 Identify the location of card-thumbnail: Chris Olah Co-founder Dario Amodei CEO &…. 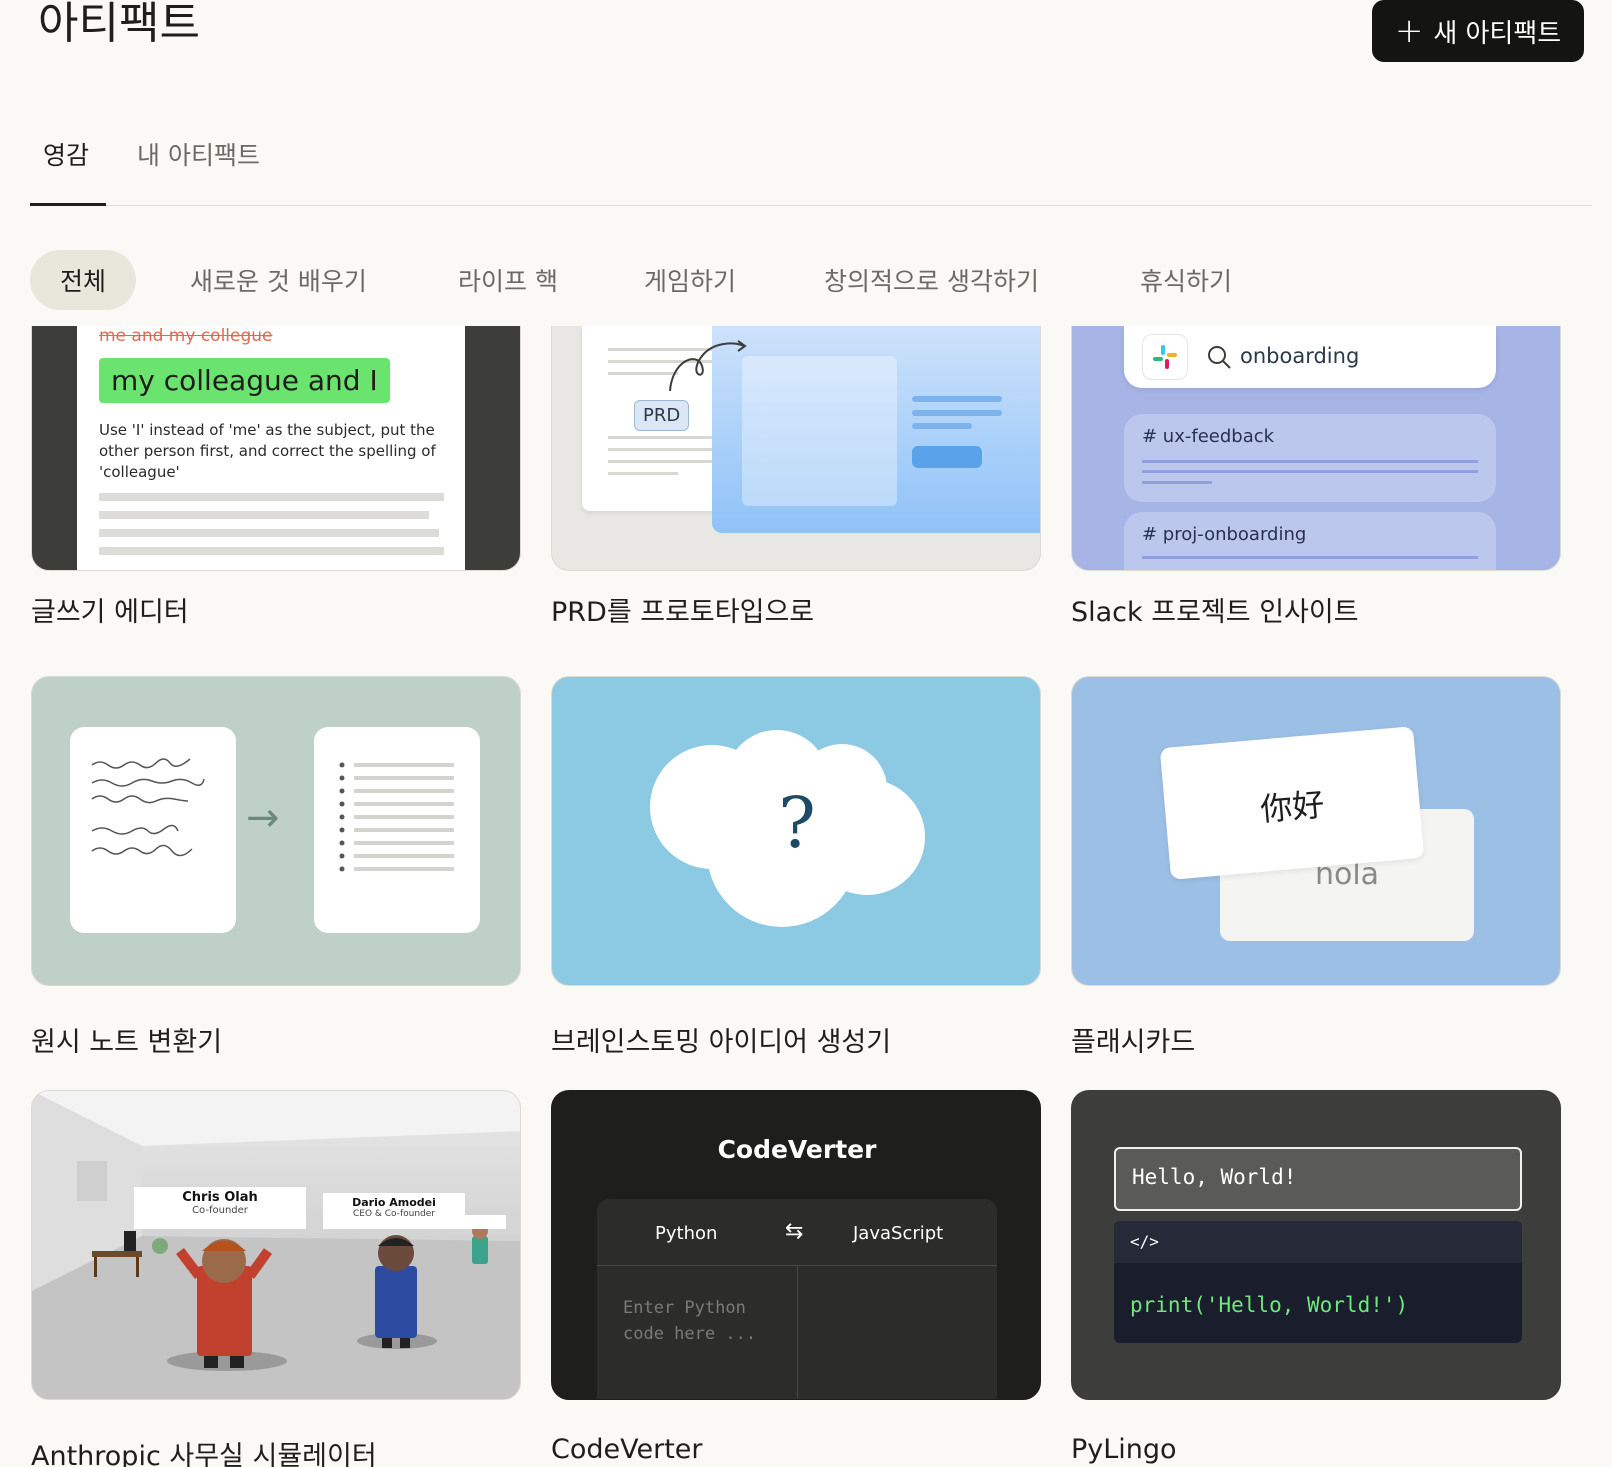
(276, 1245).